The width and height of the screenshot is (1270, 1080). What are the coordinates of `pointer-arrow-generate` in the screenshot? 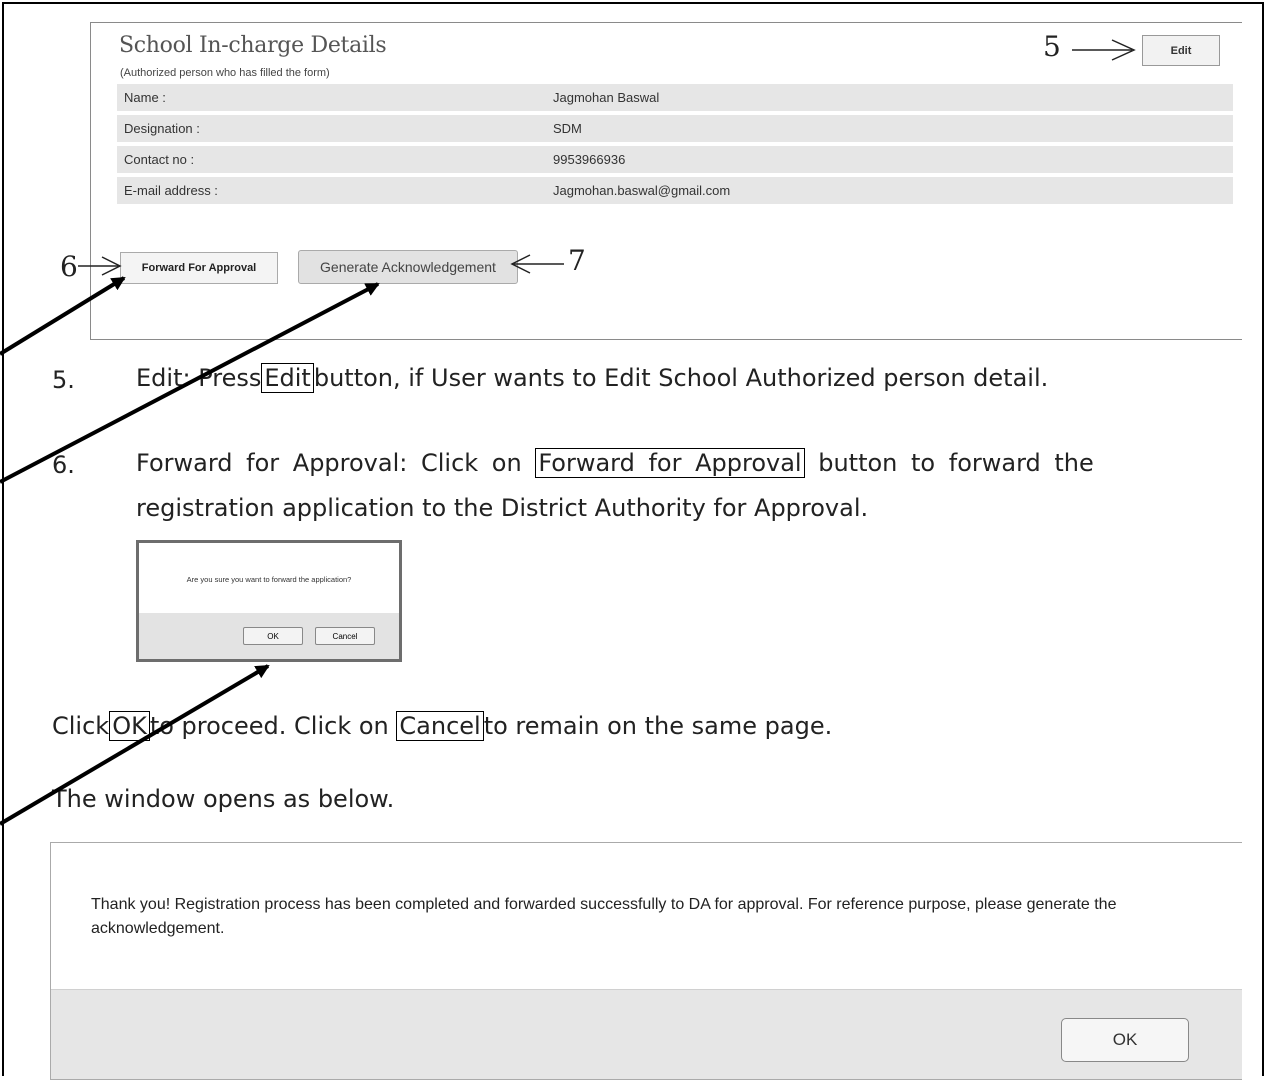 It's located at (190, 383).